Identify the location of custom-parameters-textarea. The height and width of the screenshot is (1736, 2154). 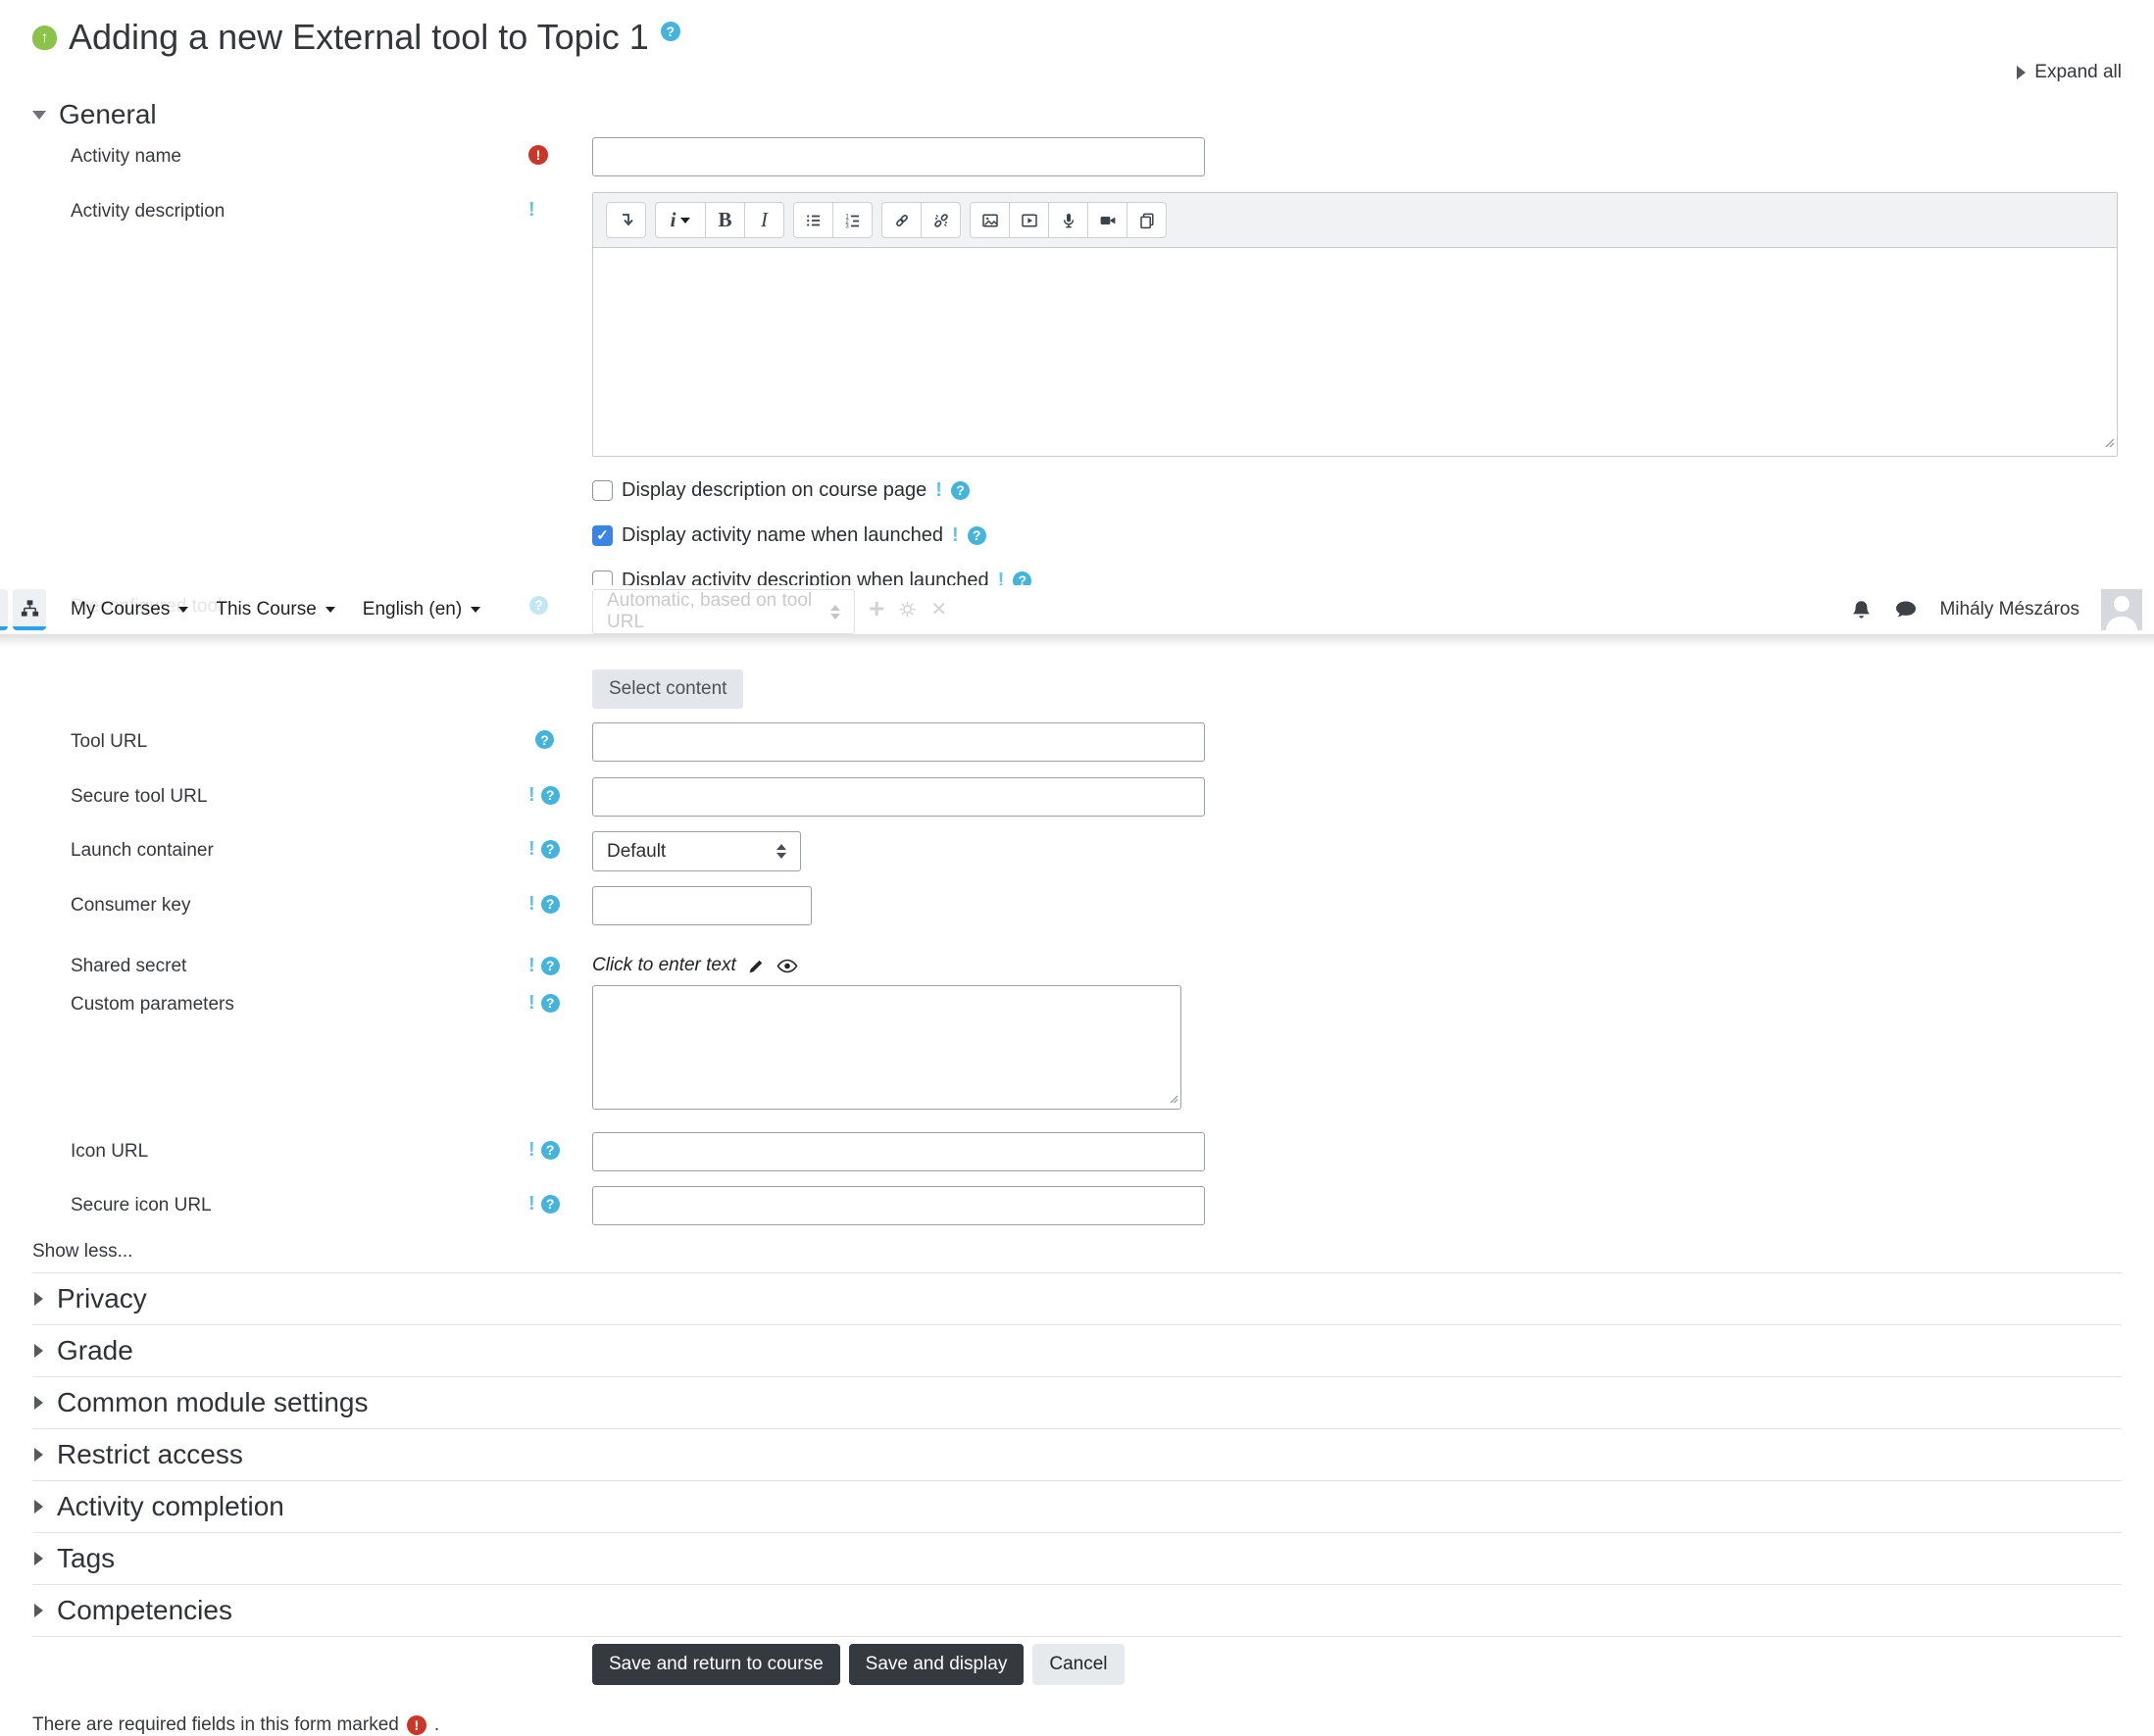
(886, 1048).